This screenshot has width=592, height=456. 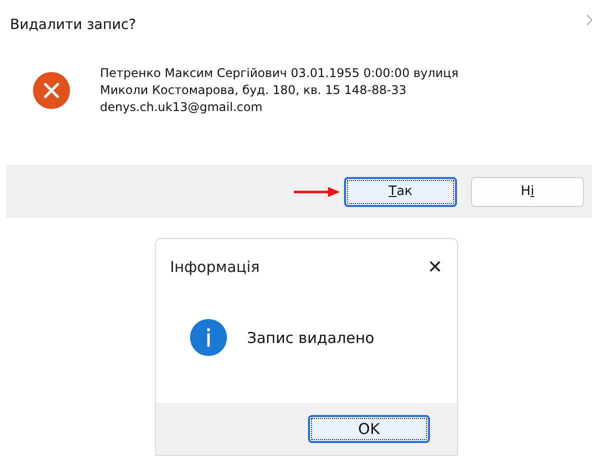 What do you see at coordinates (51, 90) in the screenshot?
I see `error-icon` at bounding box center [51, 90].